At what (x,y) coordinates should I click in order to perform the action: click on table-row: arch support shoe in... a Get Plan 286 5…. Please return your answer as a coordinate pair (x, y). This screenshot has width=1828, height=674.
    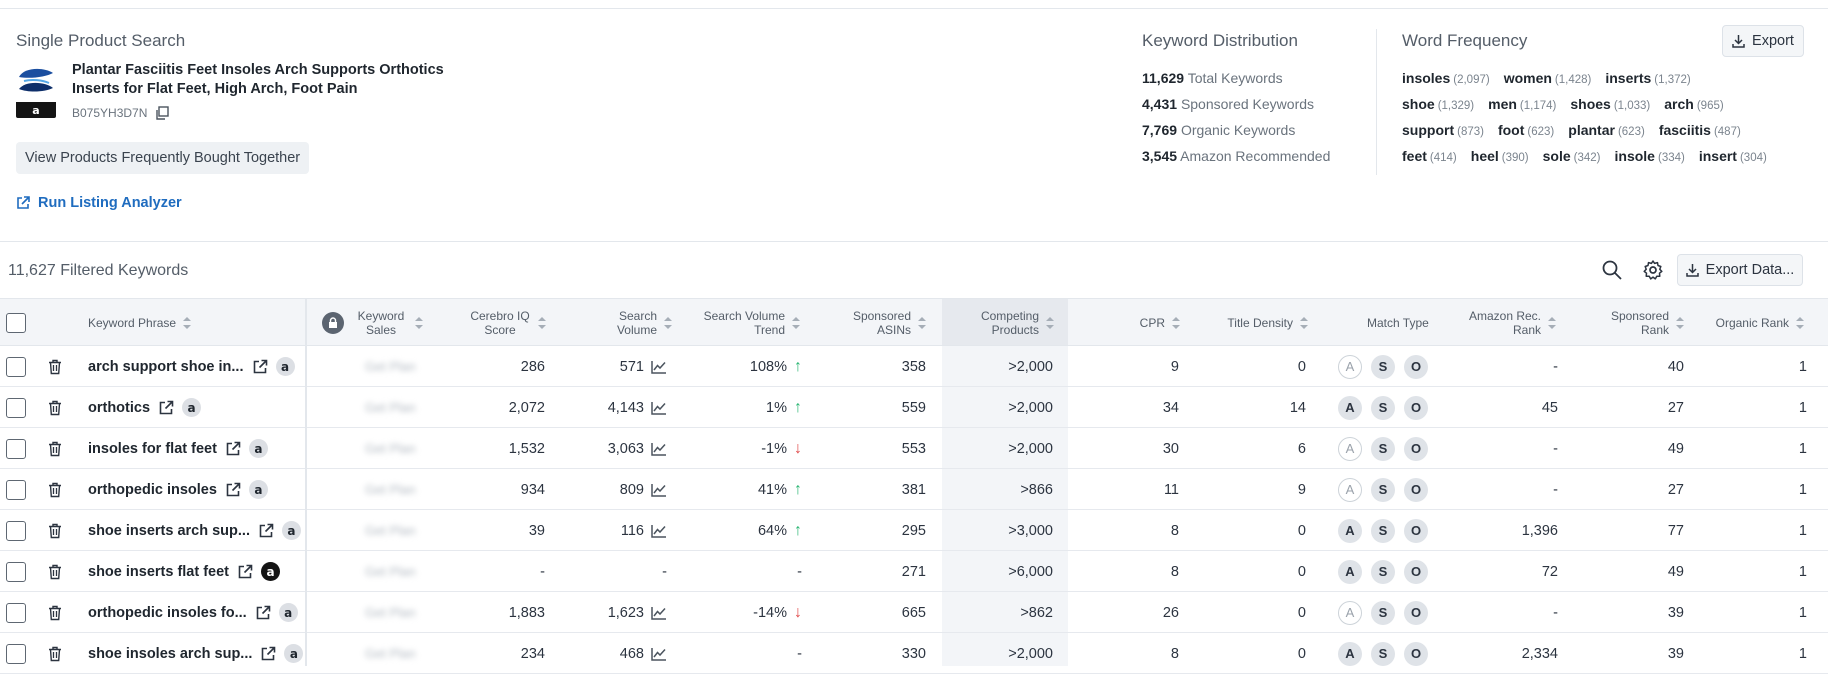
    Looking at the image, I should click on (914, 366).